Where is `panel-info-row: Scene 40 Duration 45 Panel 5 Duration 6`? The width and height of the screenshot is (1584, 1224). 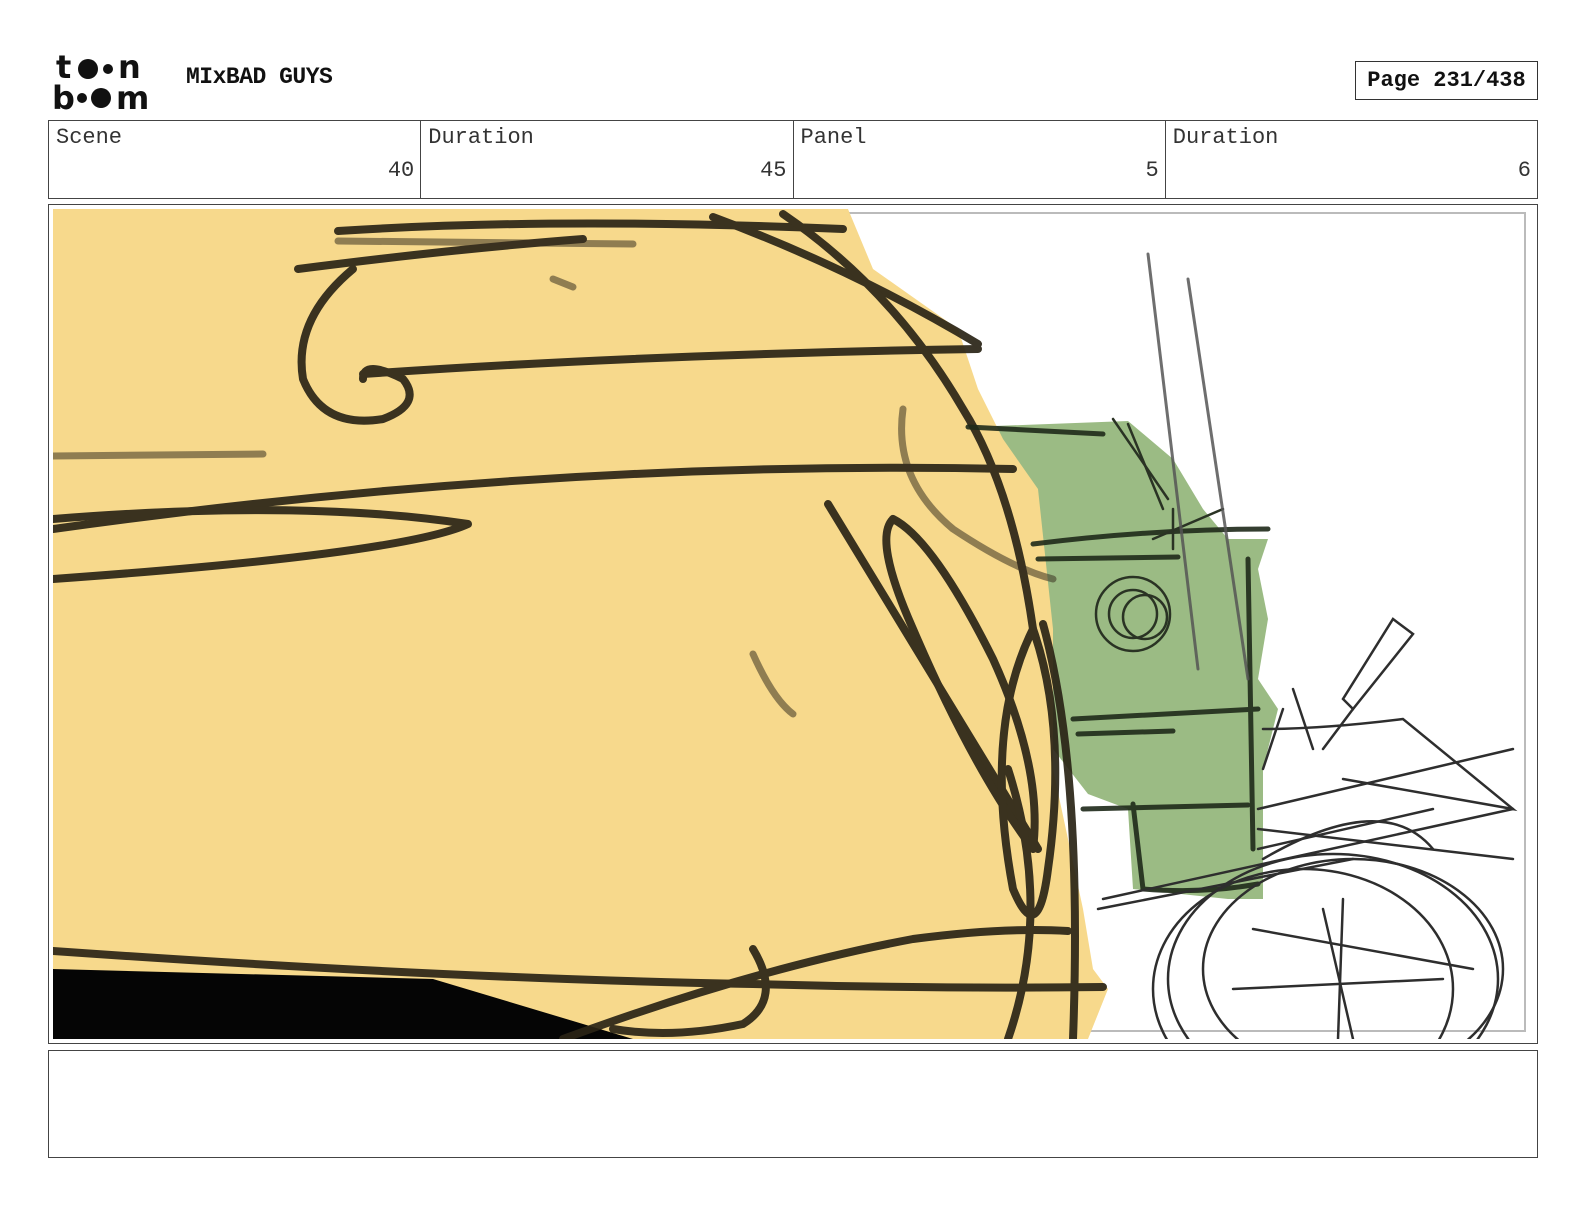 panel-info-row: Scene 40 Duration 45 Panel 5 Duration 6 is located at coordinates (793, 159).